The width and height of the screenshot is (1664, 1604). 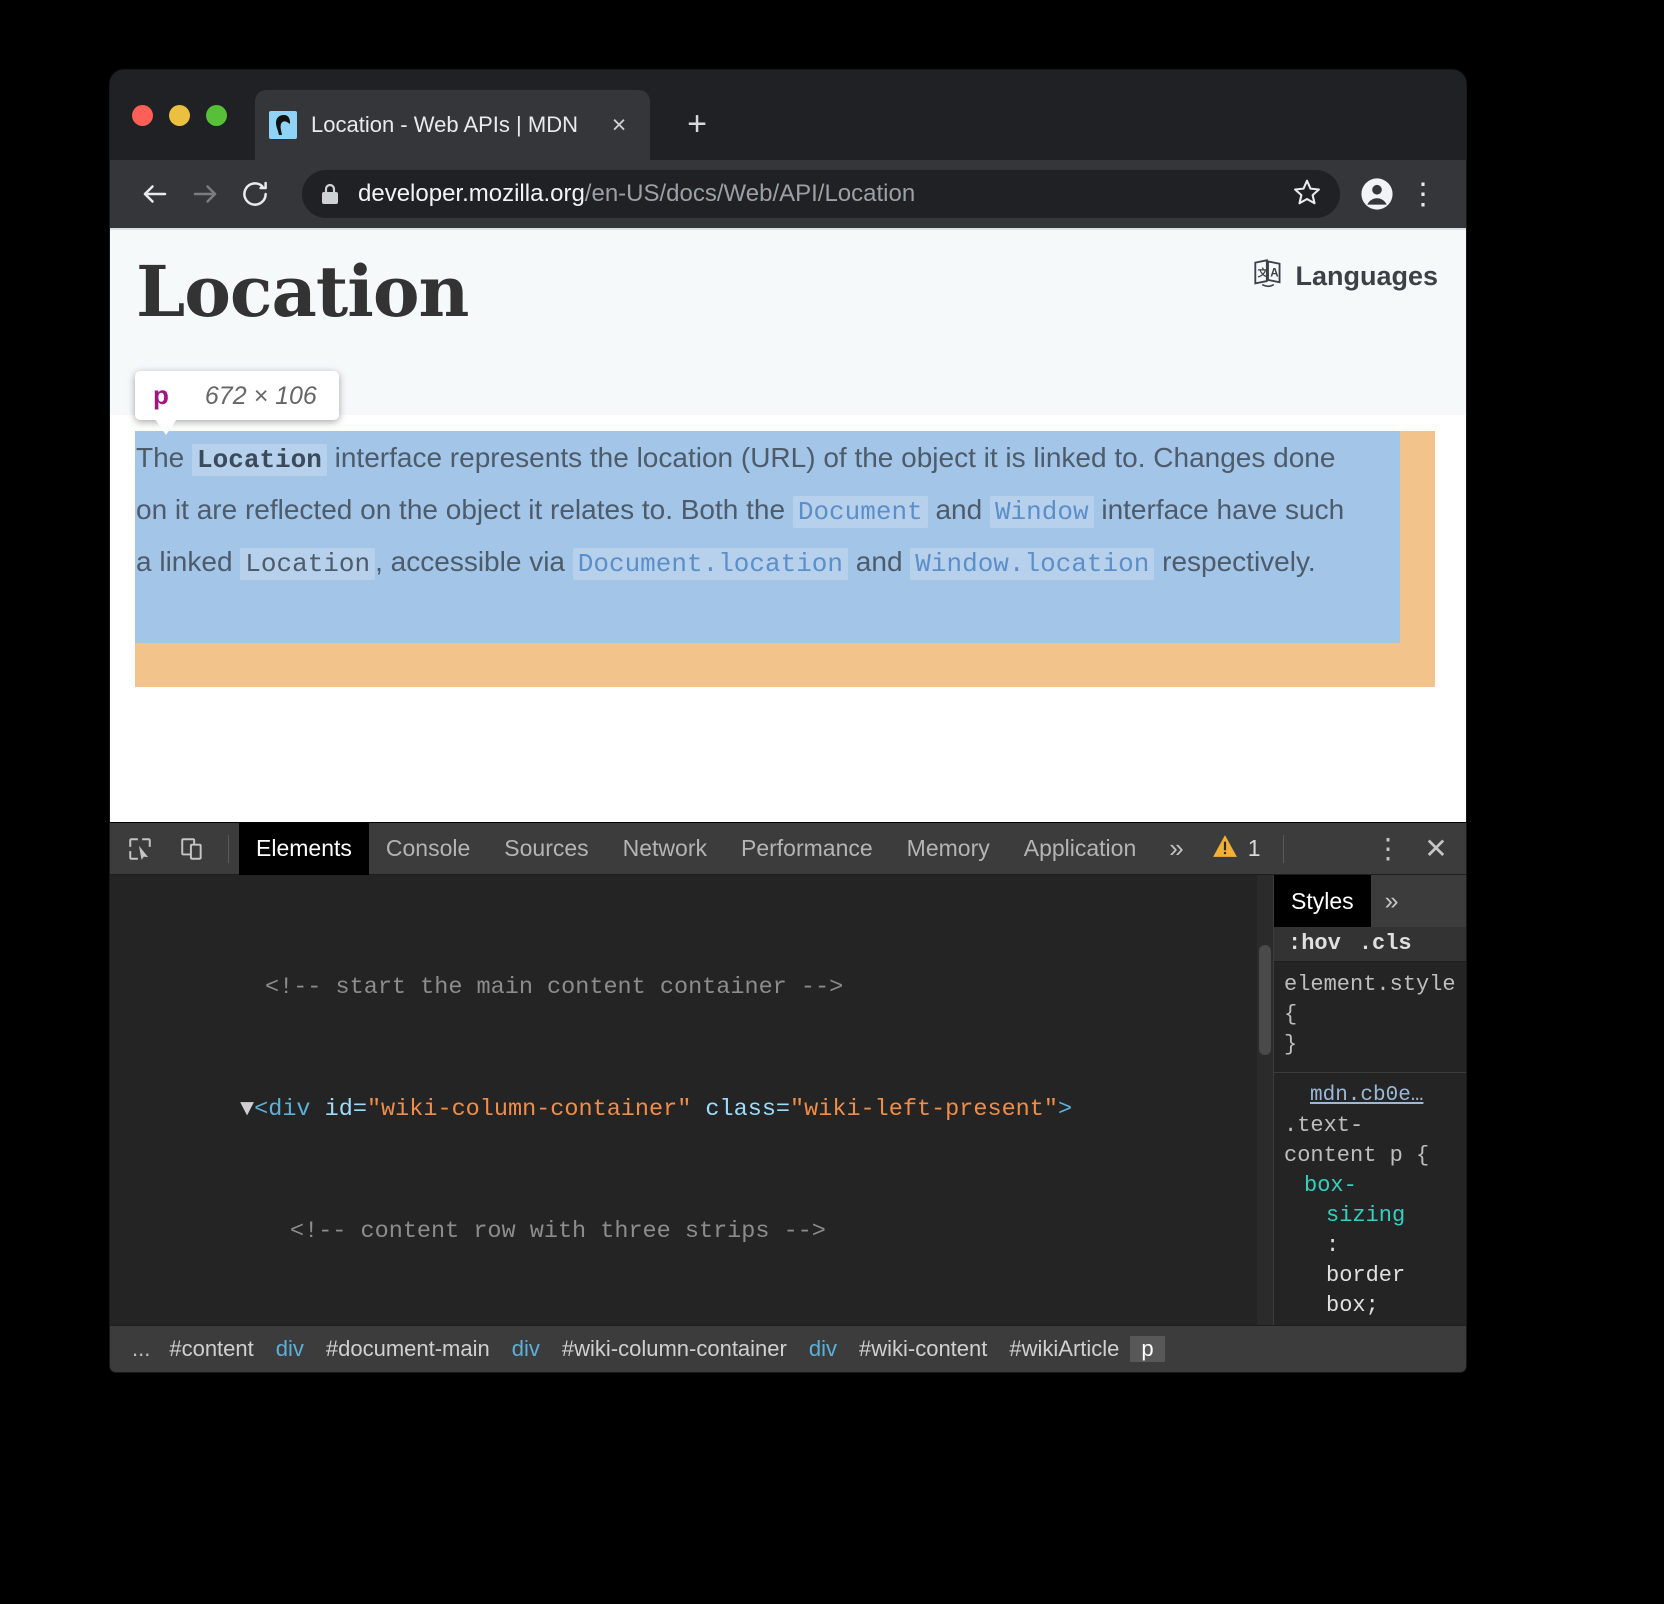 What do you see at coordinates (1392, 901) in the screenshot?
I see `styles-more-icon: »` at bounding box center [1392, 901].